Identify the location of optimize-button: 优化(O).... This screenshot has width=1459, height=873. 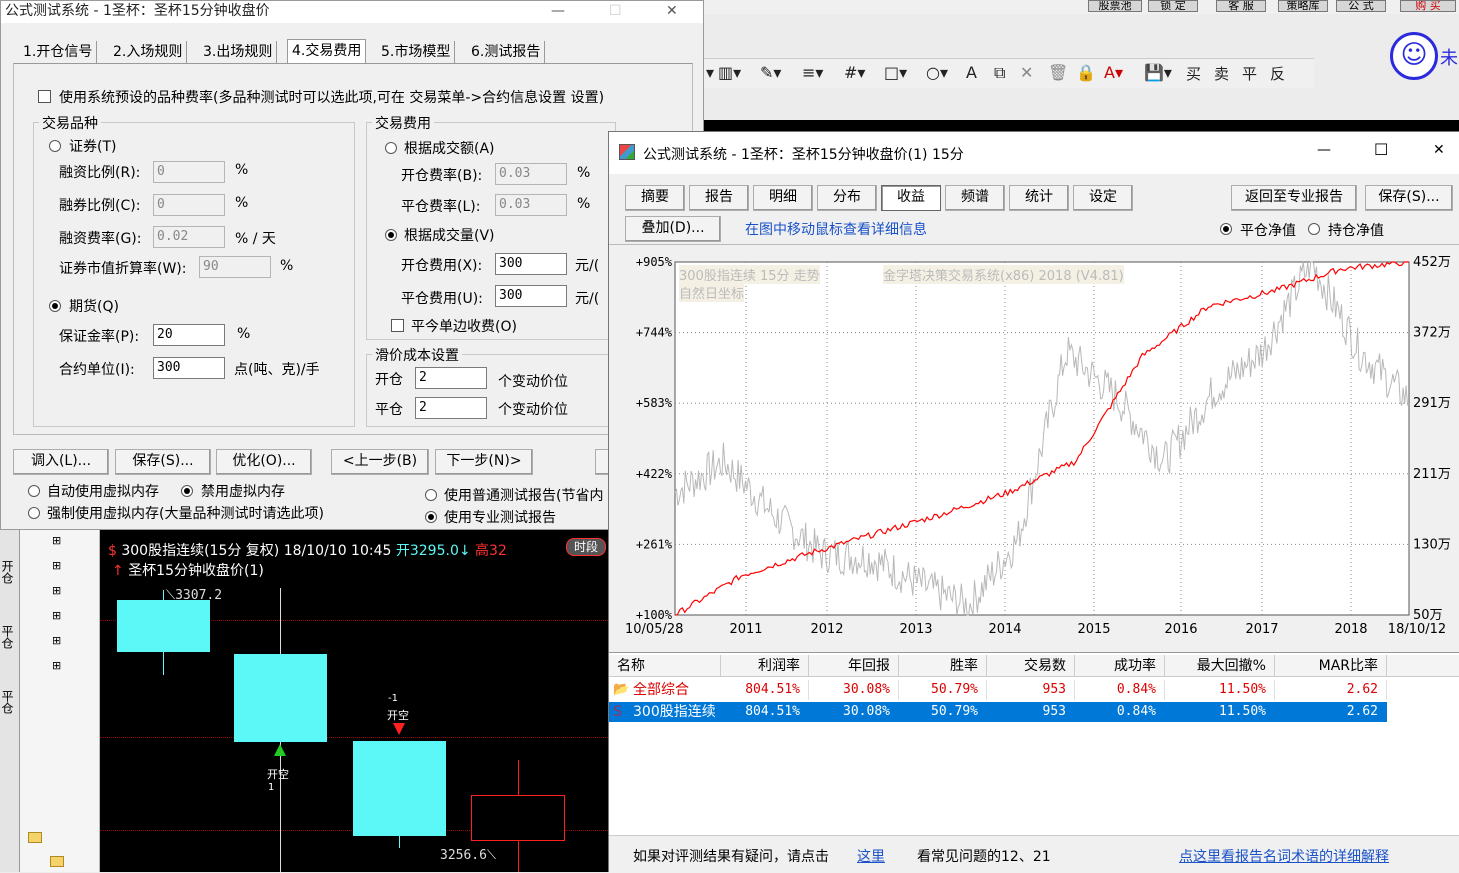
(264, 462).